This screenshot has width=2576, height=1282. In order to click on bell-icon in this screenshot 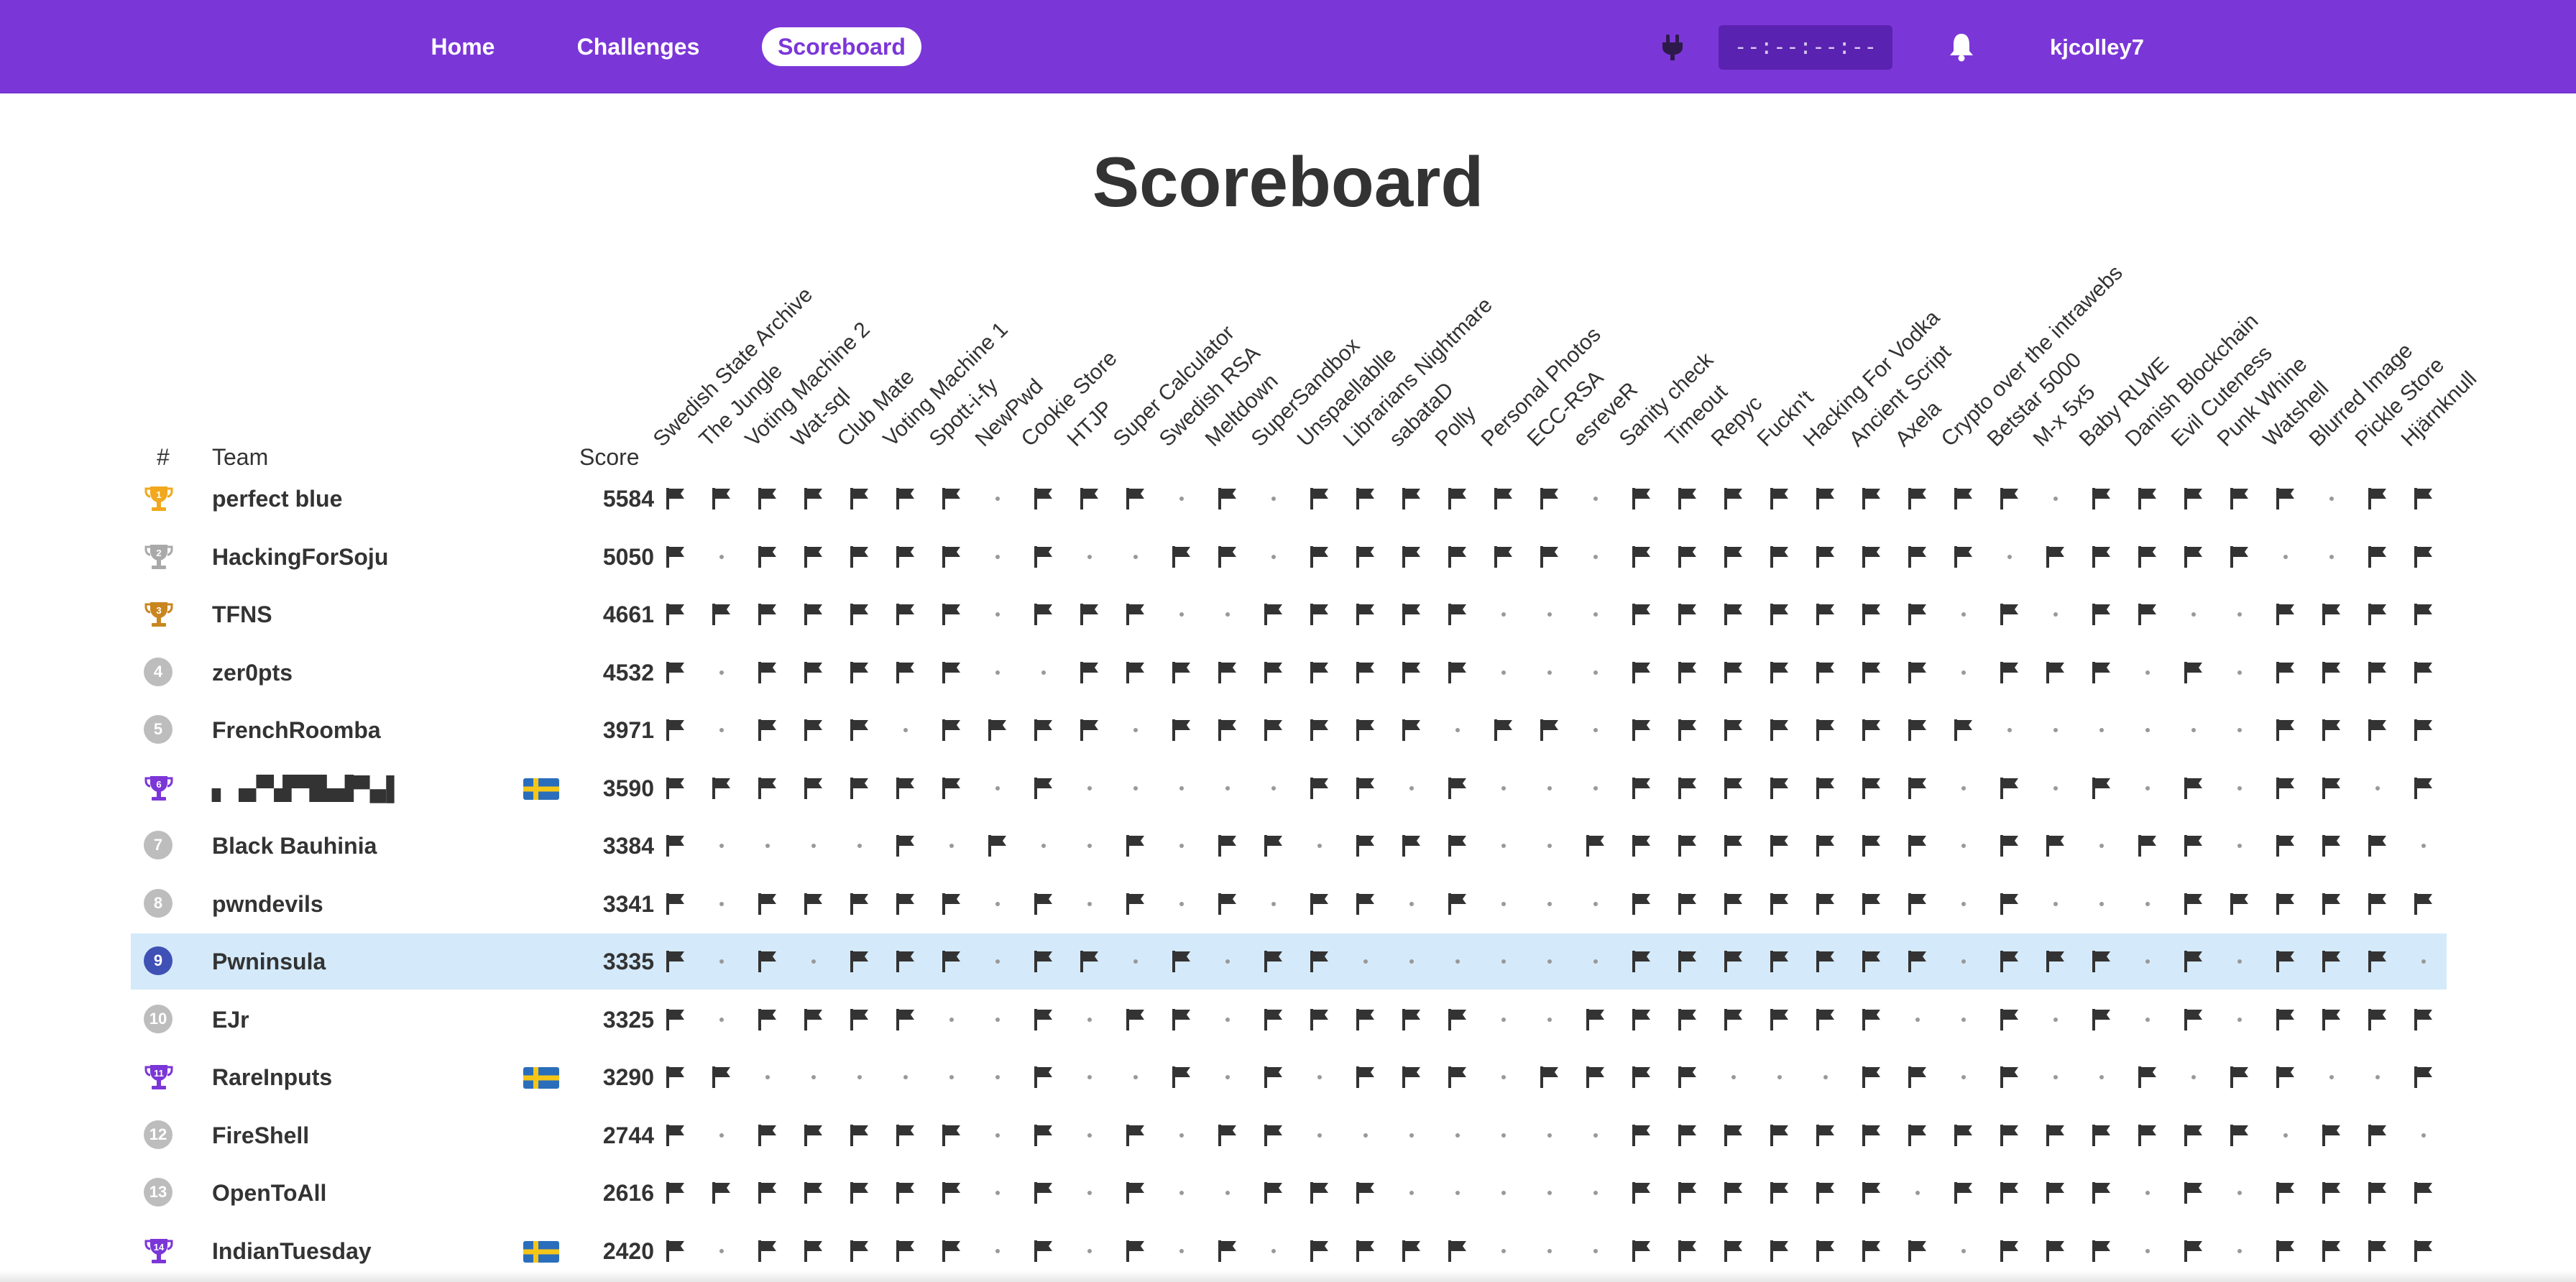, I will do `click(1961, 48)`.